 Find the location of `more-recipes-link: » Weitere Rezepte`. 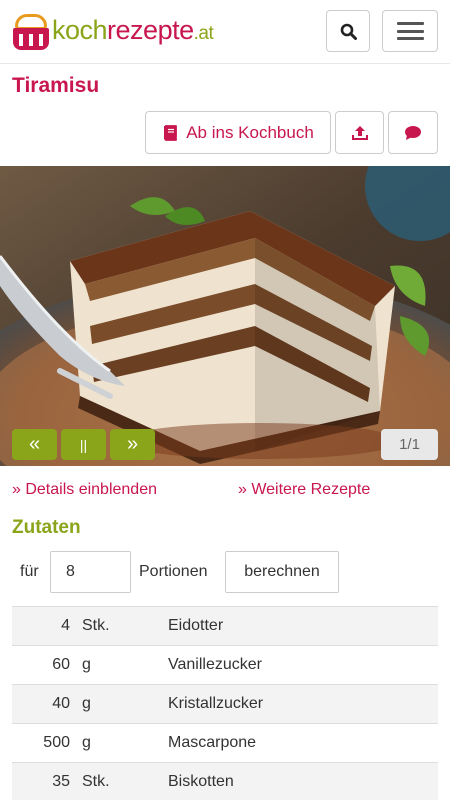

more-recipes-link: » Weitere Rezepte is located at coordinates (304, 490).